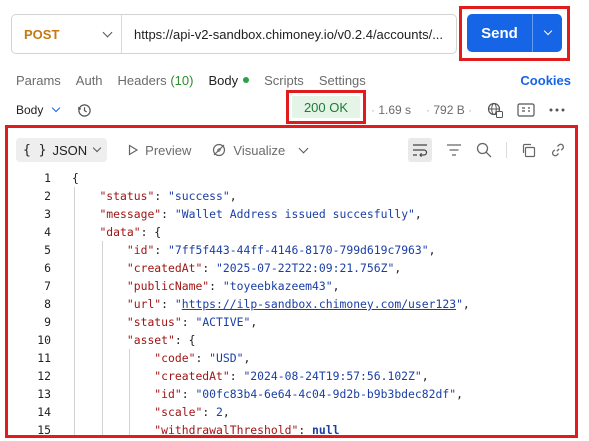 The height and width of the screenshot is (441, 589). Describe the element at coordinates (499, 33) in the screenshot. I see `send-label: Send` at that location.